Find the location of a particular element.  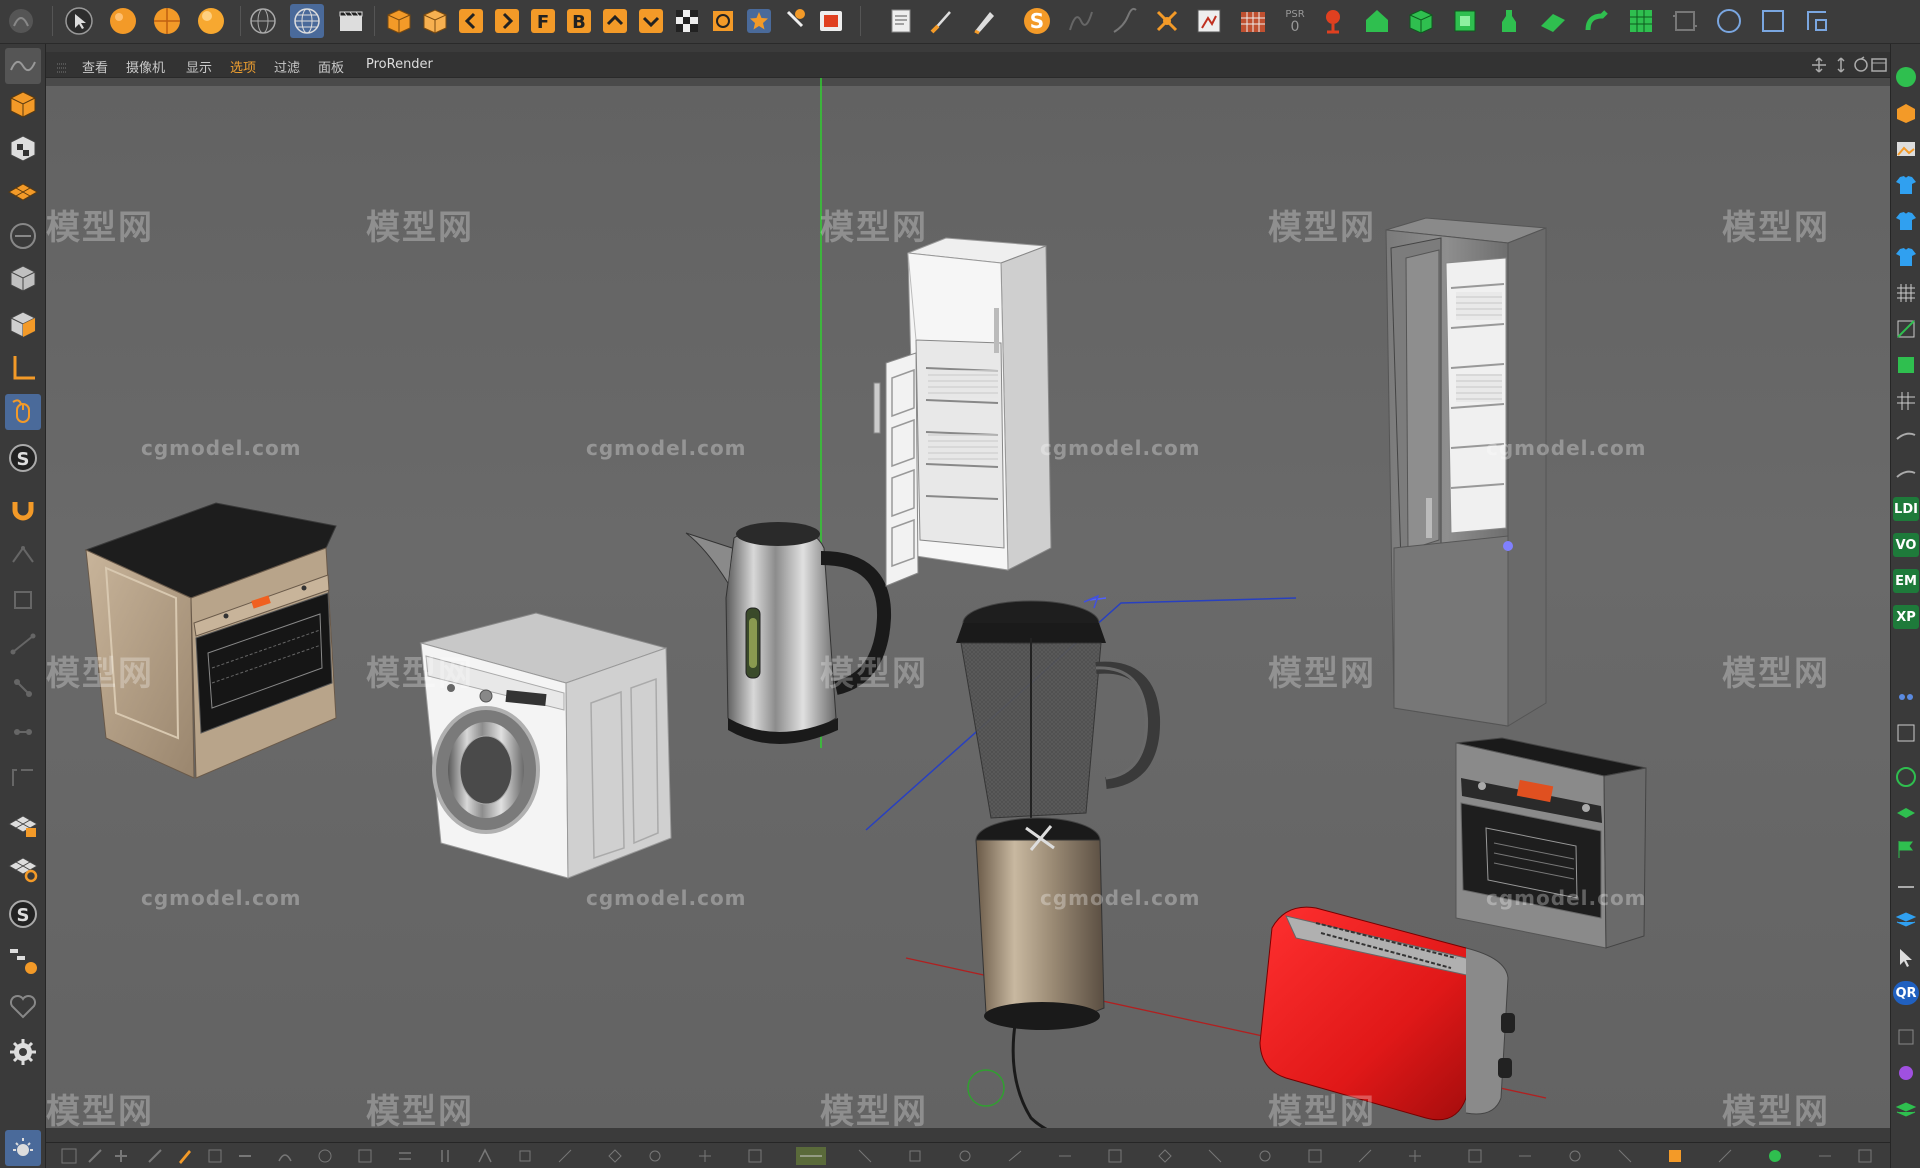

sphere-orange-icon is located at coordinates (123, 21).